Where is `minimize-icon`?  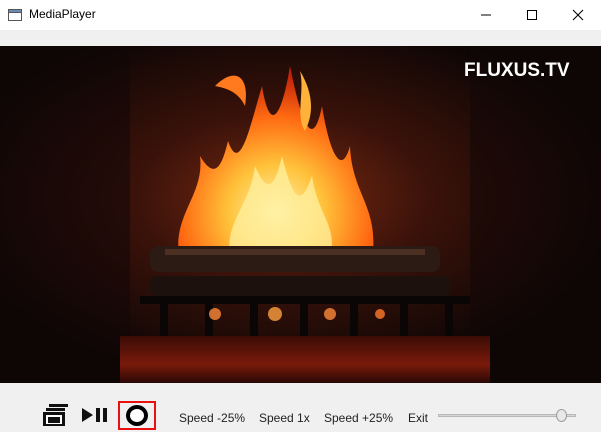
minimize-icon is located at coordinates (486, 15).